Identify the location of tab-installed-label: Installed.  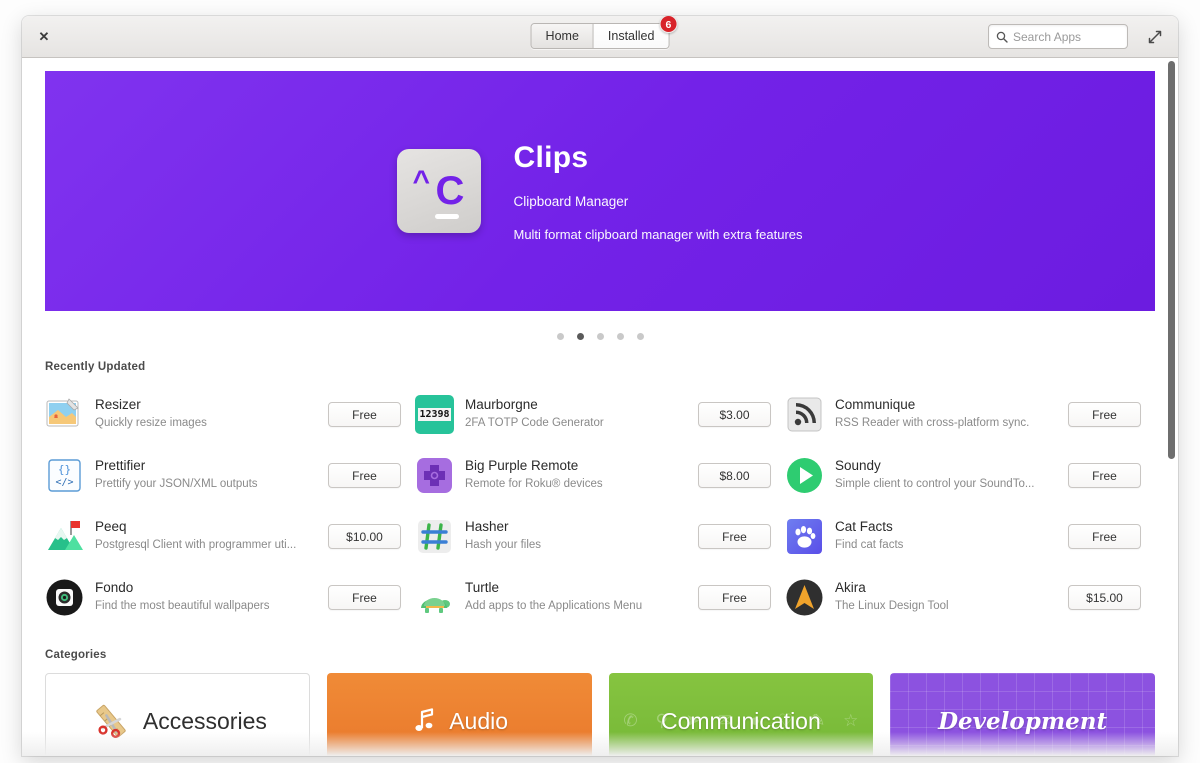
(631, 36).